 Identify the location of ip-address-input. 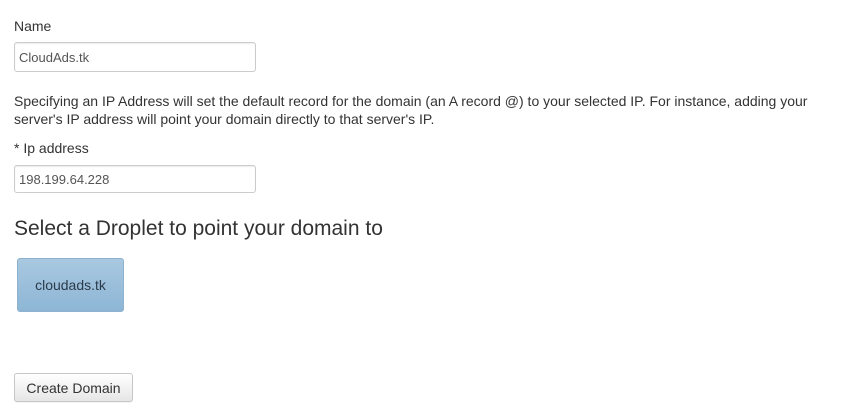
(135, 179).